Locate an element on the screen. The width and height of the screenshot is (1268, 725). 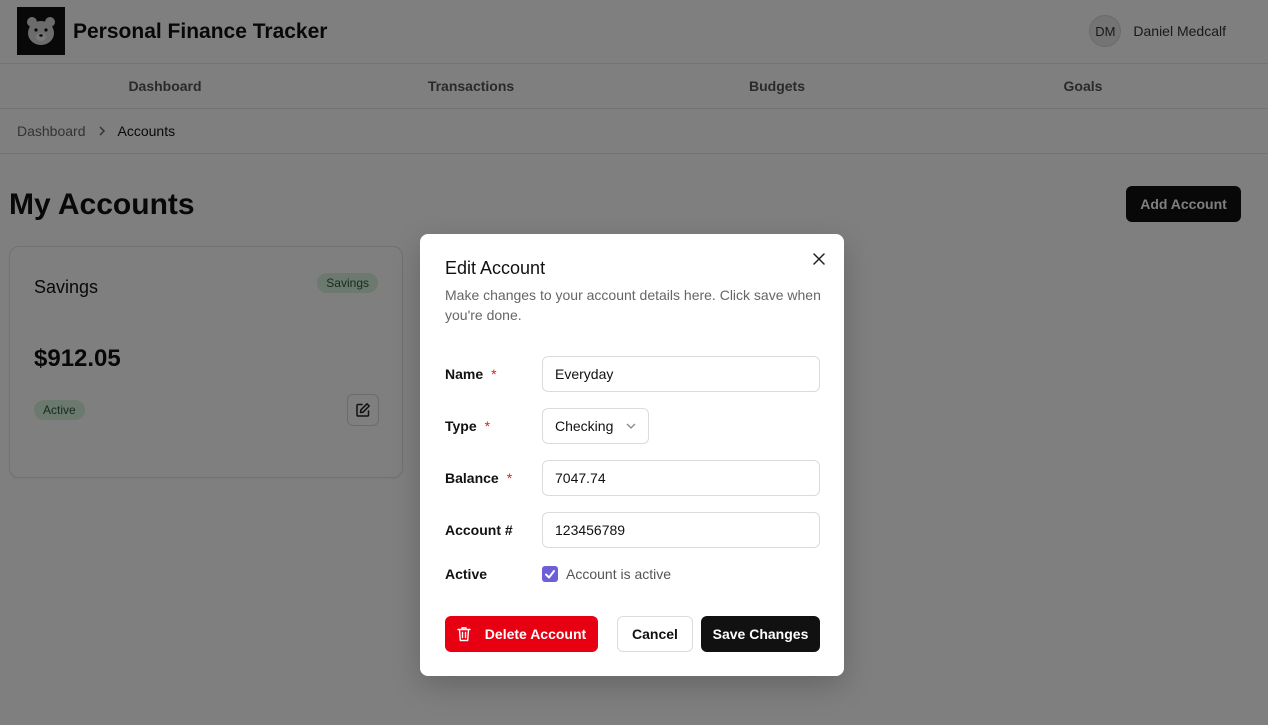
dialog-title: Edit Account is located at coordinates (495, 268).